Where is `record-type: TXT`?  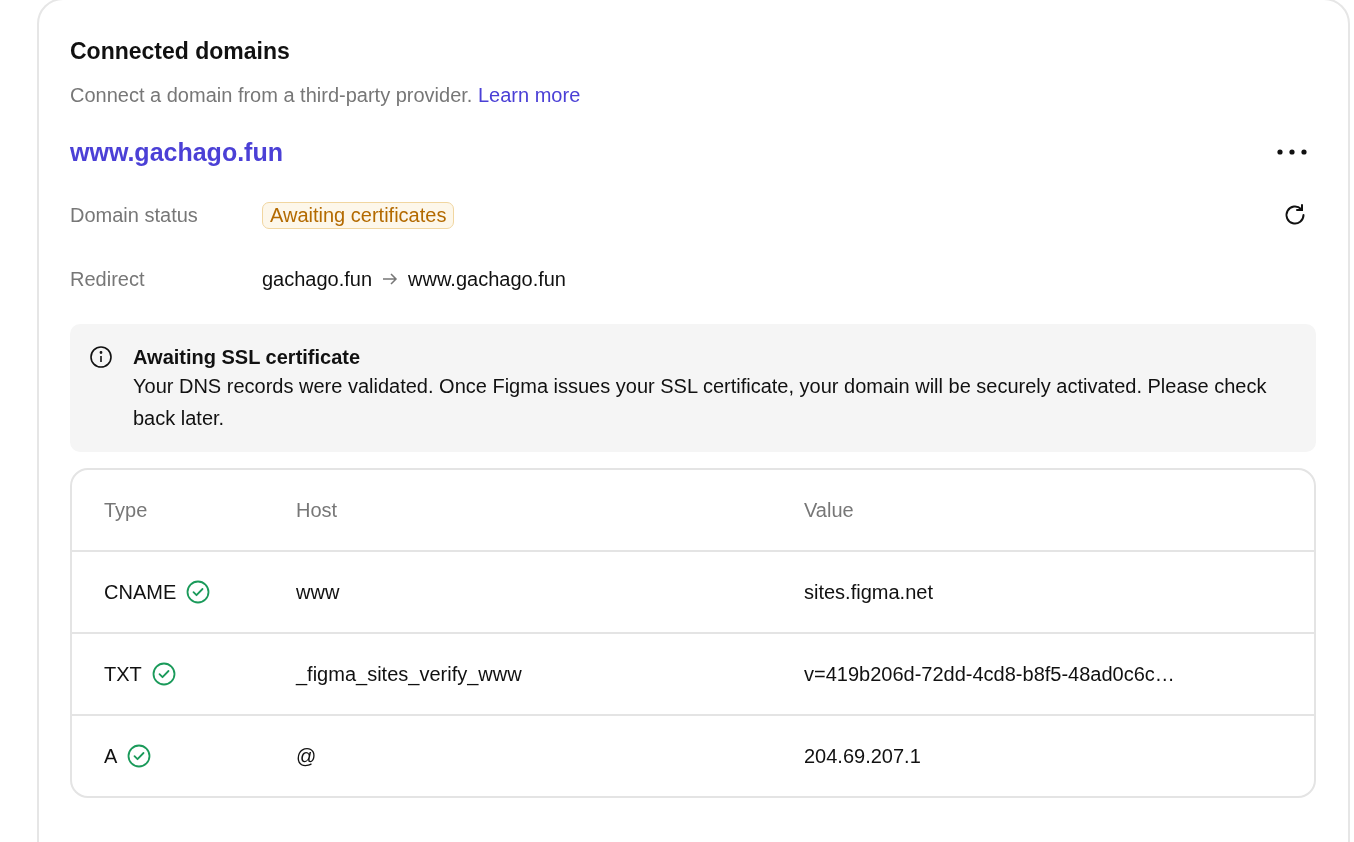 record-type: TXT is located at coordinates (123, 674).